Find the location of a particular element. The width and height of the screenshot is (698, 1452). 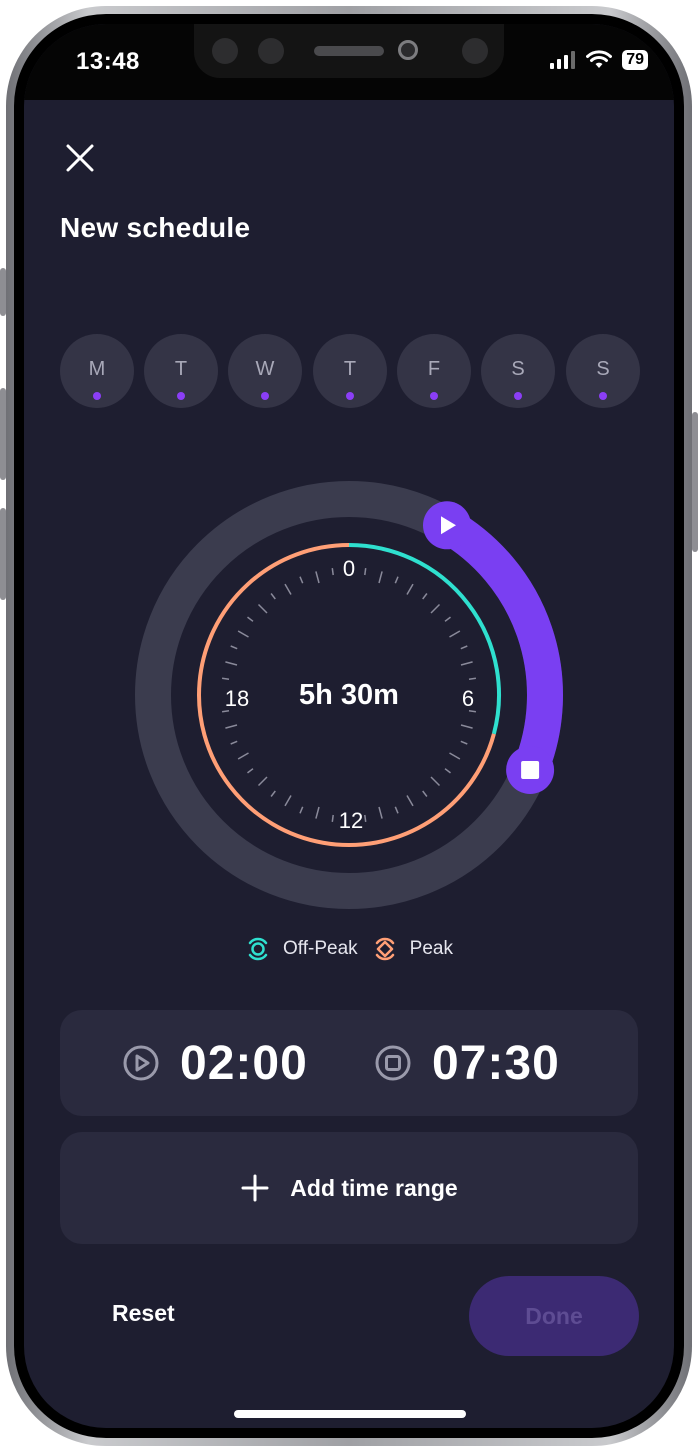

close-icon is located at coordinates (80, 158).